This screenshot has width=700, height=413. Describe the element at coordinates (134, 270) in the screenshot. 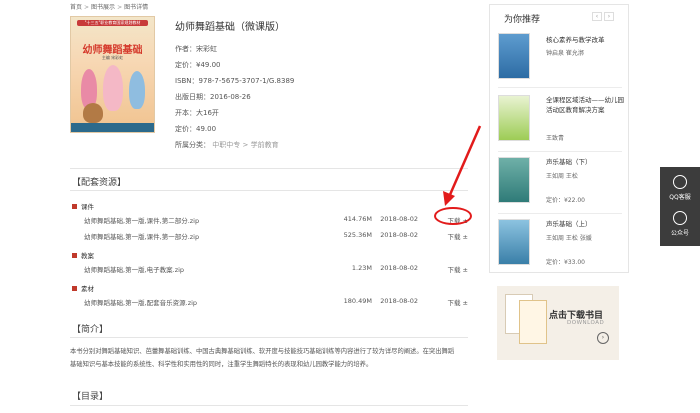

I see `file-name: 幼师舞蹈基础,第一版,电子教案.zip` at that location.